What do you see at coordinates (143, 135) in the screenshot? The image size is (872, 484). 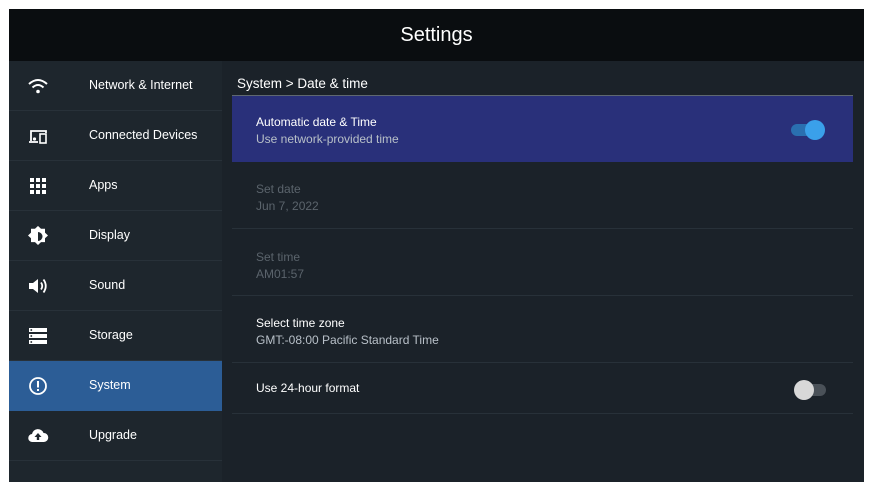 I see `sidebar-item-label: Connected Devices` at bounding box center [143, 135].